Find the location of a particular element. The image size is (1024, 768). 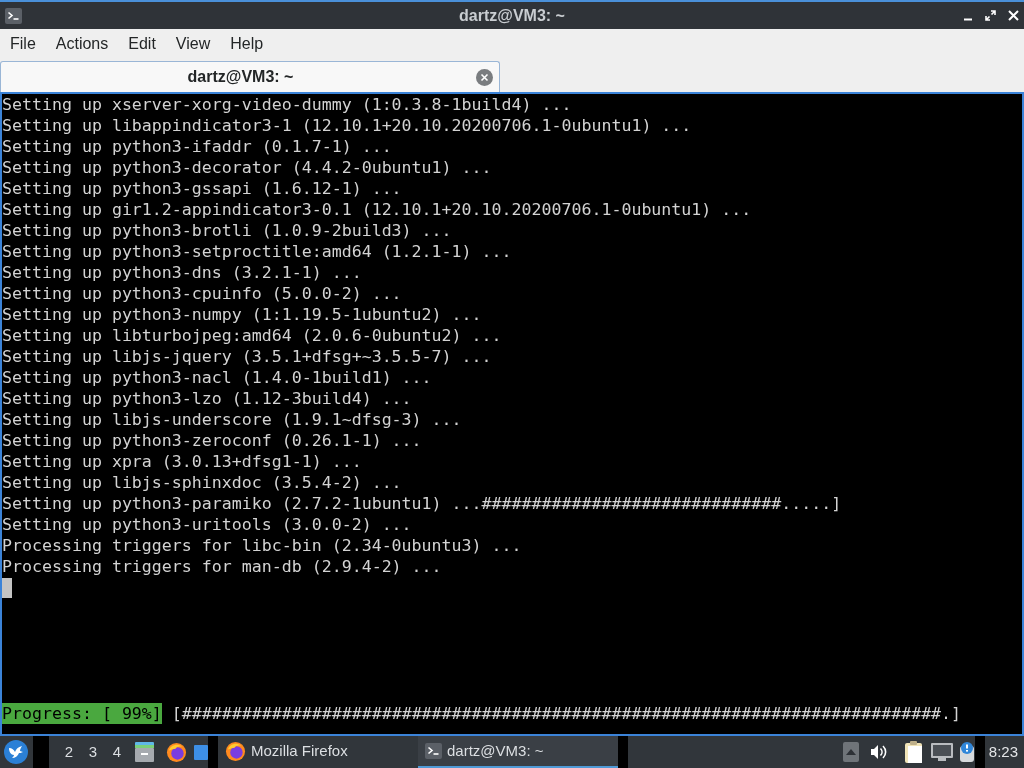

speaker-icon is located at coordinates (878, 752).